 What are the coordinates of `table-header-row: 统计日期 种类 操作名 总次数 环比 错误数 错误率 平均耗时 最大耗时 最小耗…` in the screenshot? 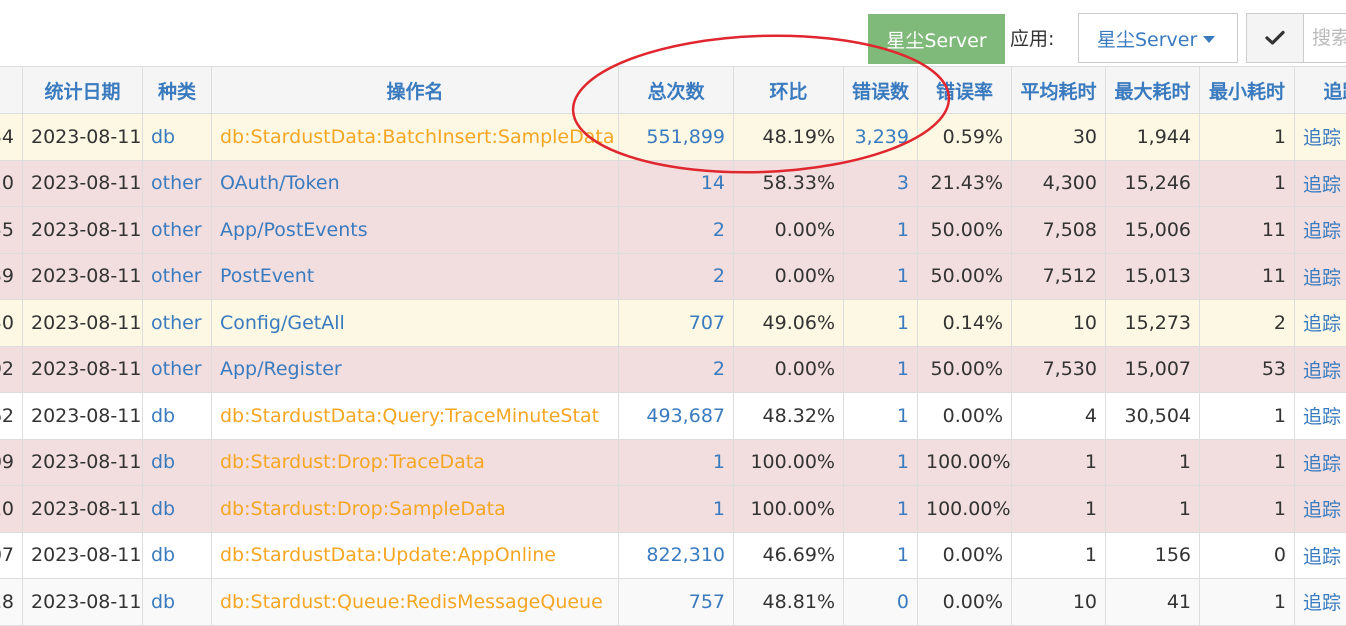 It's located at (673, 90).